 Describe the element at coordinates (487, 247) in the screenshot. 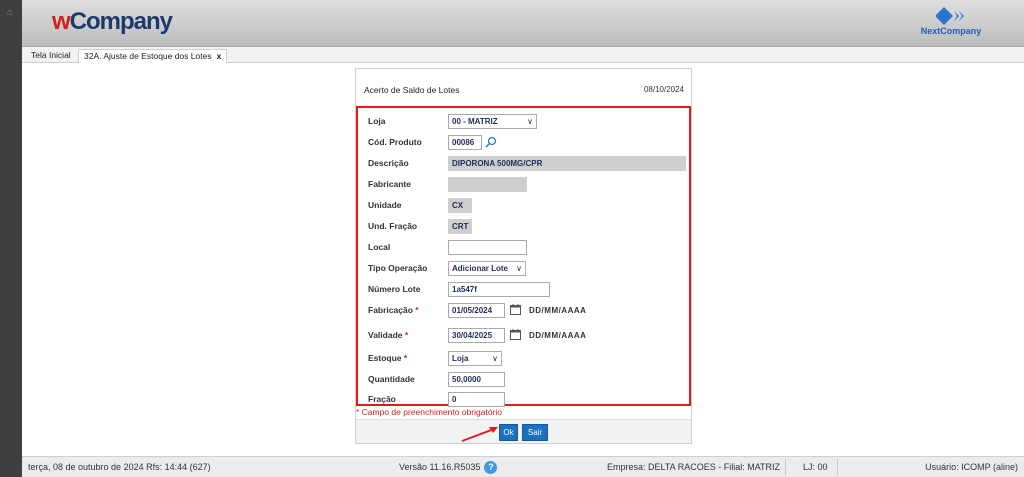

I see `local-input` at that location.